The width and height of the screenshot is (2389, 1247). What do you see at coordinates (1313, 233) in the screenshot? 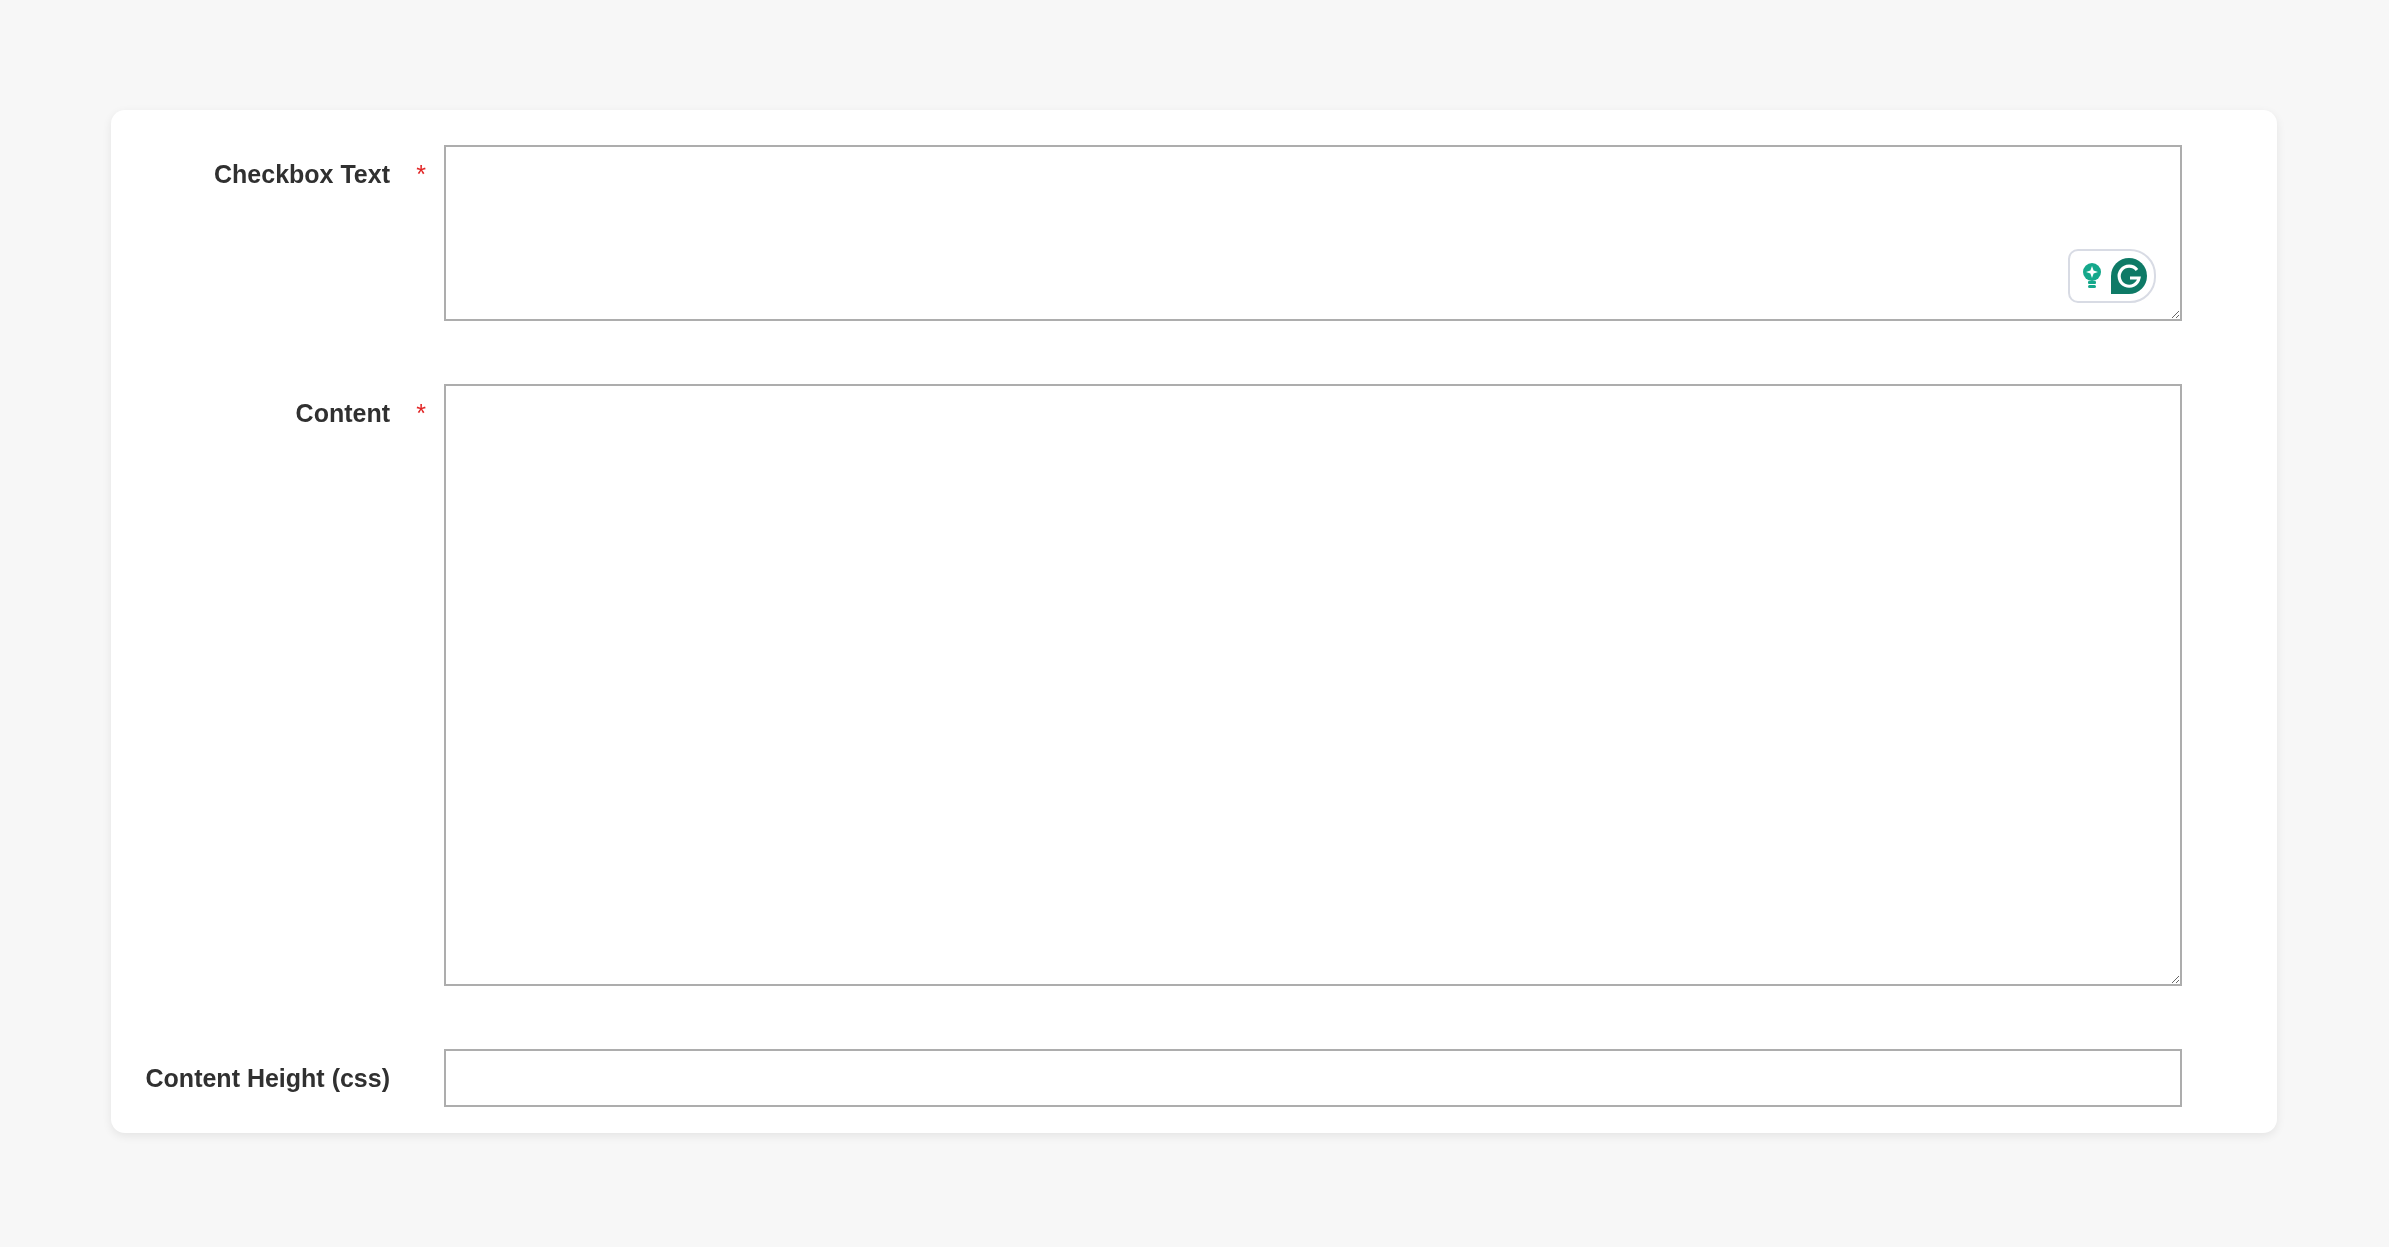
I see `text-area` at bounding box center [1313, 233].